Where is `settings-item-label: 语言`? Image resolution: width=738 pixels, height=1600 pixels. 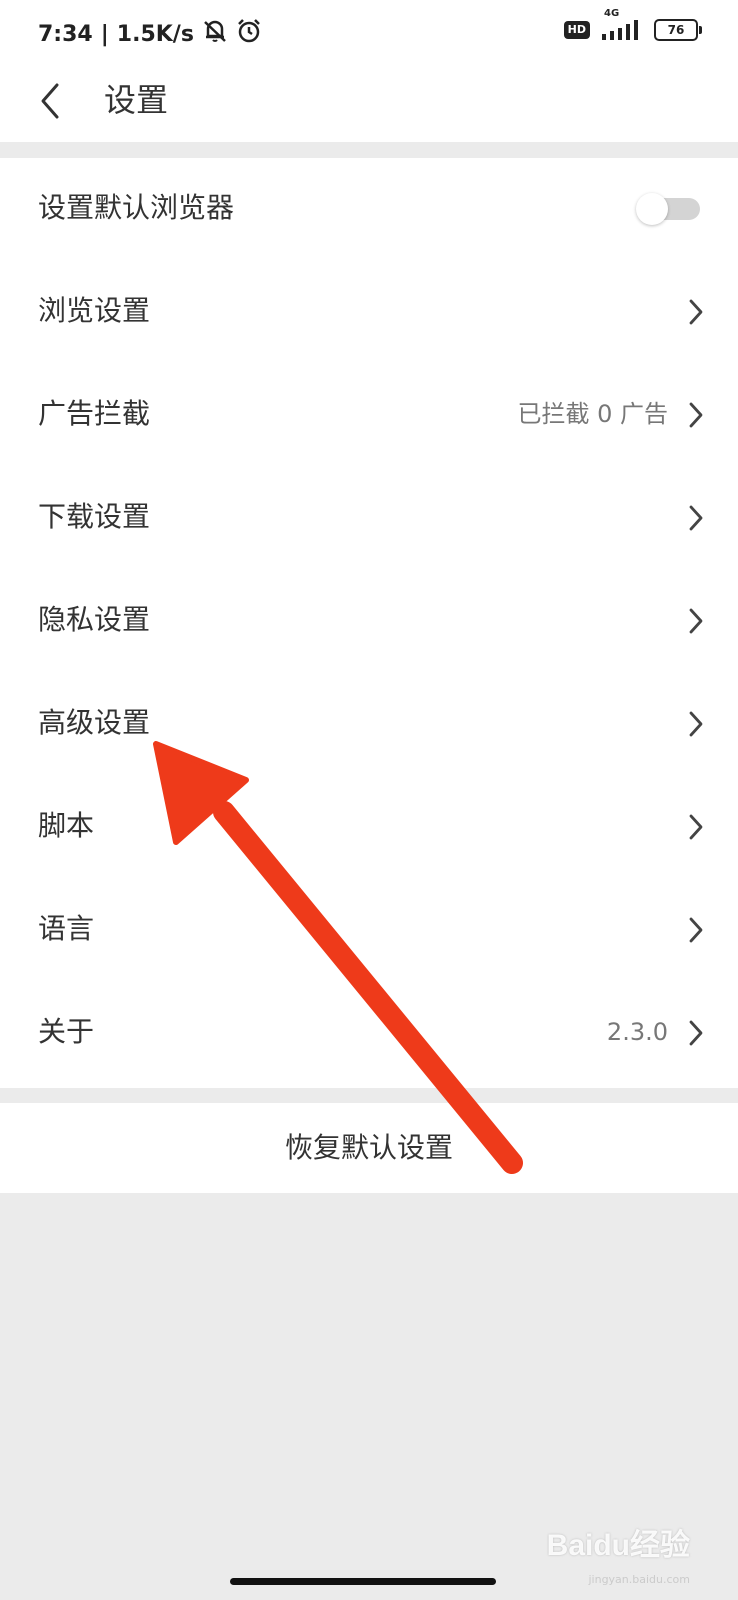 settings-item-label: 语言 is located at coordinates (66, 928).